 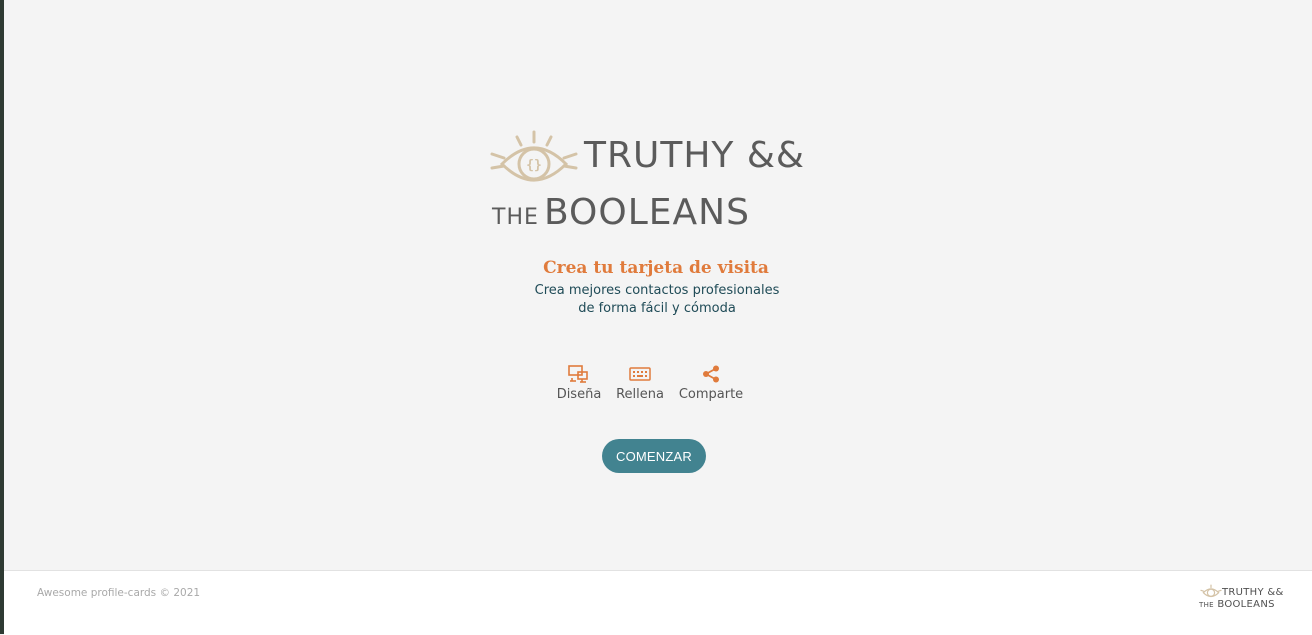 What do you see at coordinates (640, 383) in the screenshot?
I see `feature-fill: Rellena` at bounding box center [640, 383].